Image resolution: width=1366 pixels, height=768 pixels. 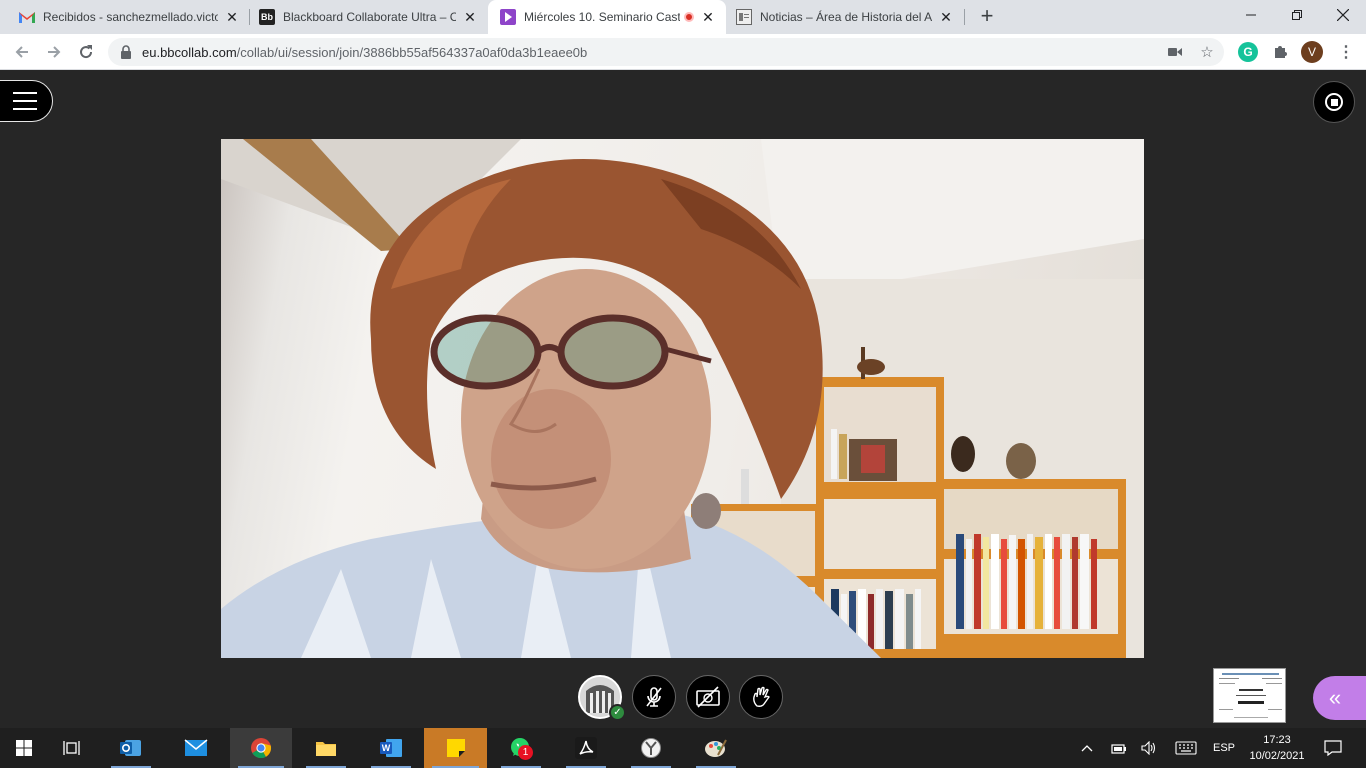 I want to click on camera-toggle-button, so click(x=708, y=697).